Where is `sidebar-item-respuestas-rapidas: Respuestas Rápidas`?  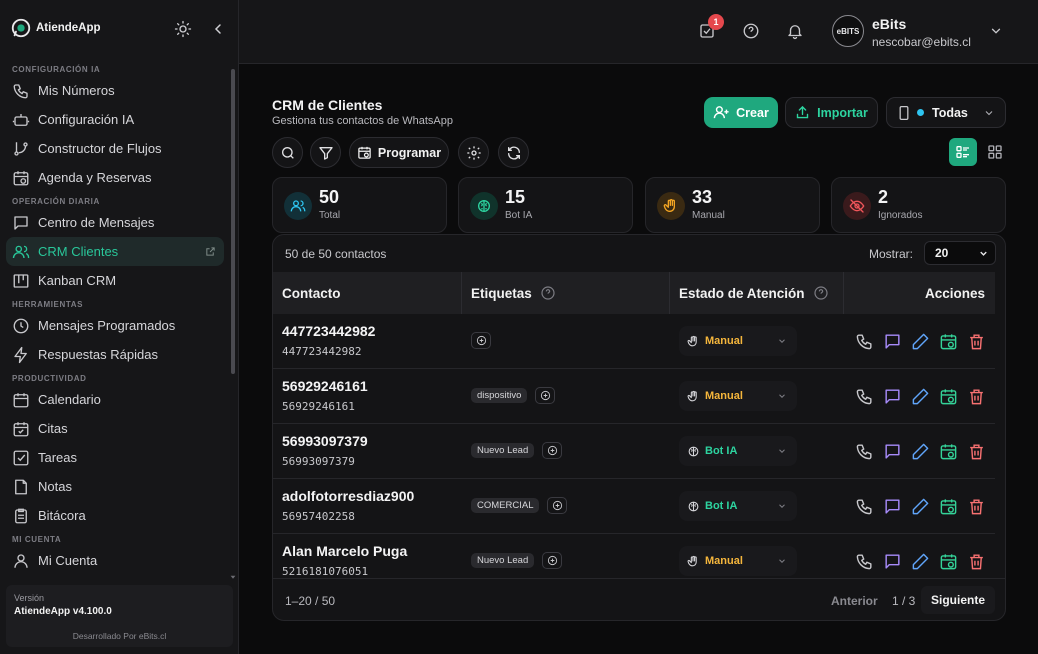
sidebar-item-respuestas-rapidas: Respuestas Rápidas is located at coordinates (115, 354).